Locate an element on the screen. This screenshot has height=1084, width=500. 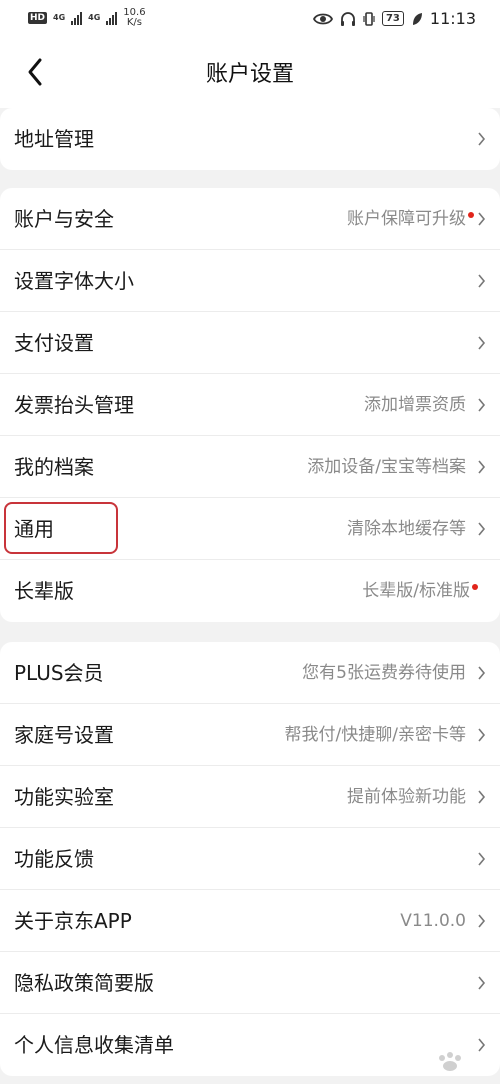
settings-item-label: 设置字体大小 is located at coordinates (74, 281).